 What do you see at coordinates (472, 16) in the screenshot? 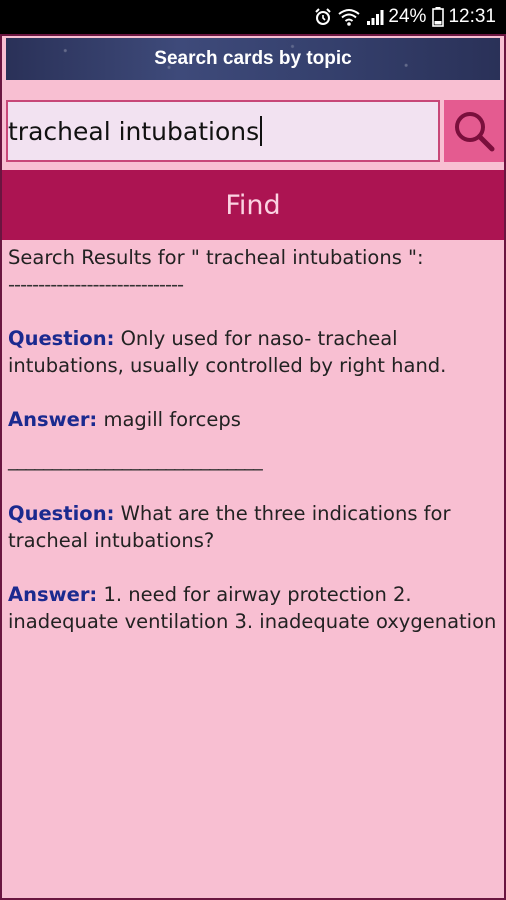
I see `clock: 12:31` at bounding box center [472, 16].